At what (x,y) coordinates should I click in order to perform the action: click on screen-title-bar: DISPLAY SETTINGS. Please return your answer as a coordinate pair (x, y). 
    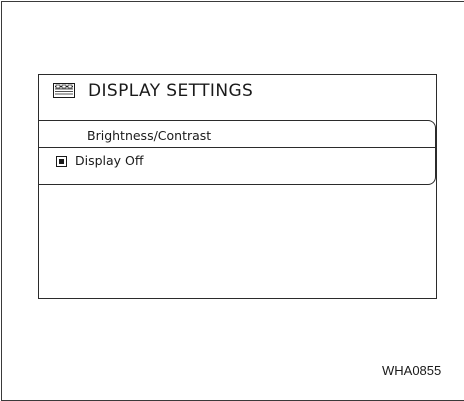
    Looking at the image, I should click on (237, 92).